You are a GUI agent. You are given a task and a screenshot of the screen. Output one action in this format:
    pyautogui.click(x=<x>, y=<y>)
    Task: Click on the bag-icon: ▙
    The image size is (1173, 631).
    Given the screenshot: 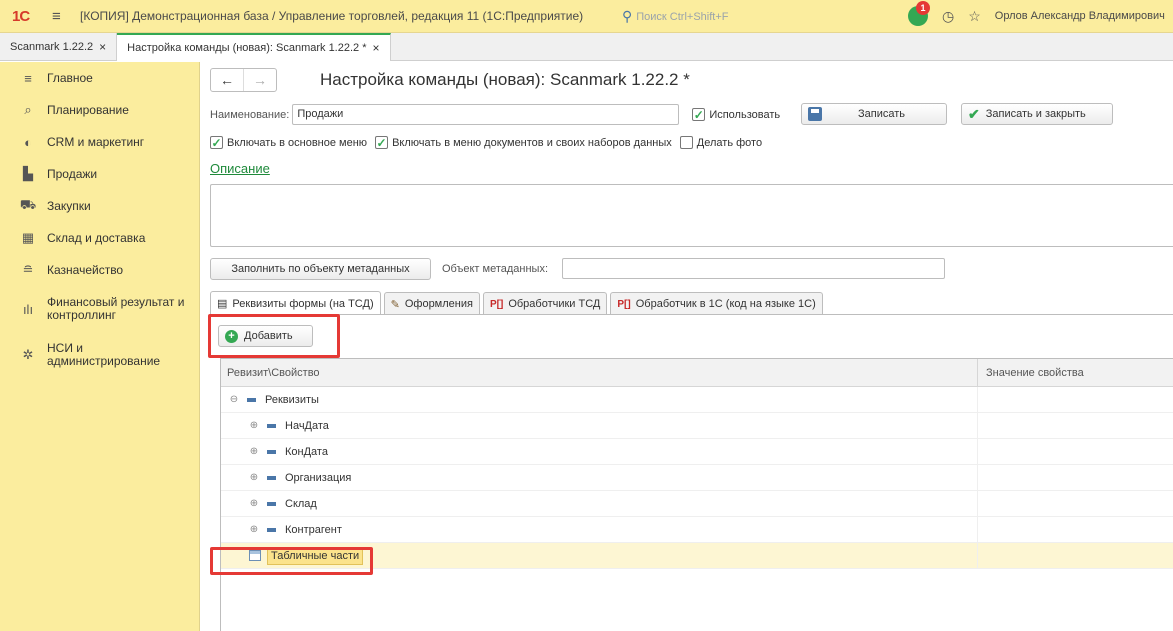 What is the action you would take?
    pyautogui.click(x=28, y=173)
    